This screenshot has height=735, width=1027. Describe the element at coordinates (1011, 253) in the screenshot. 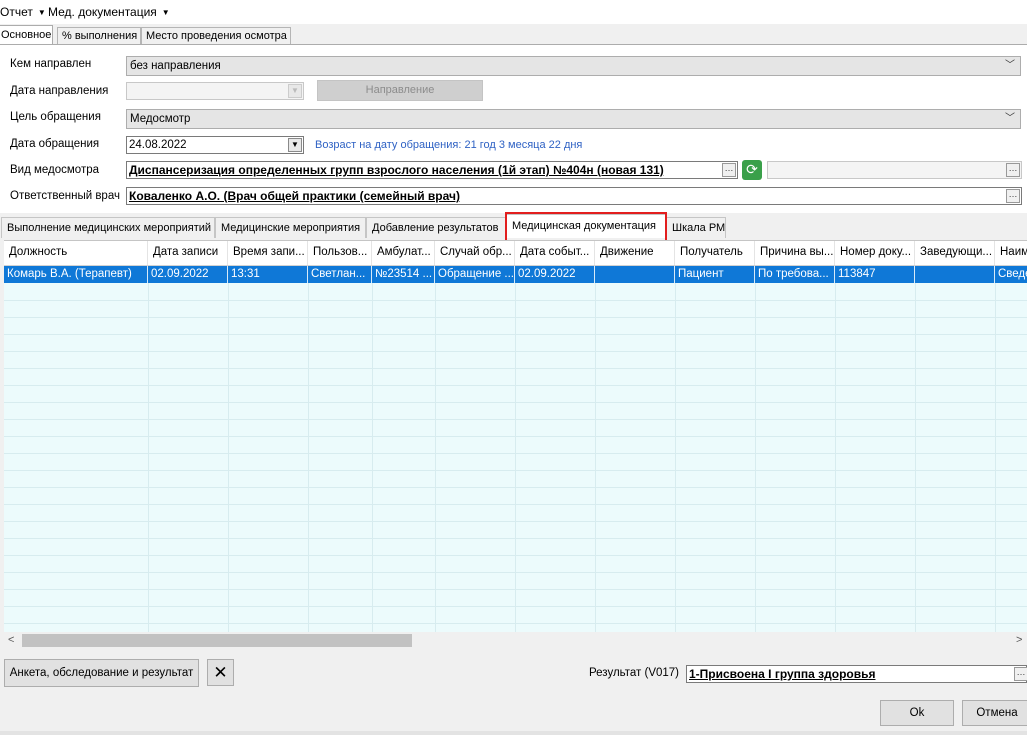

I see `col-header-name: Наим` at that location.